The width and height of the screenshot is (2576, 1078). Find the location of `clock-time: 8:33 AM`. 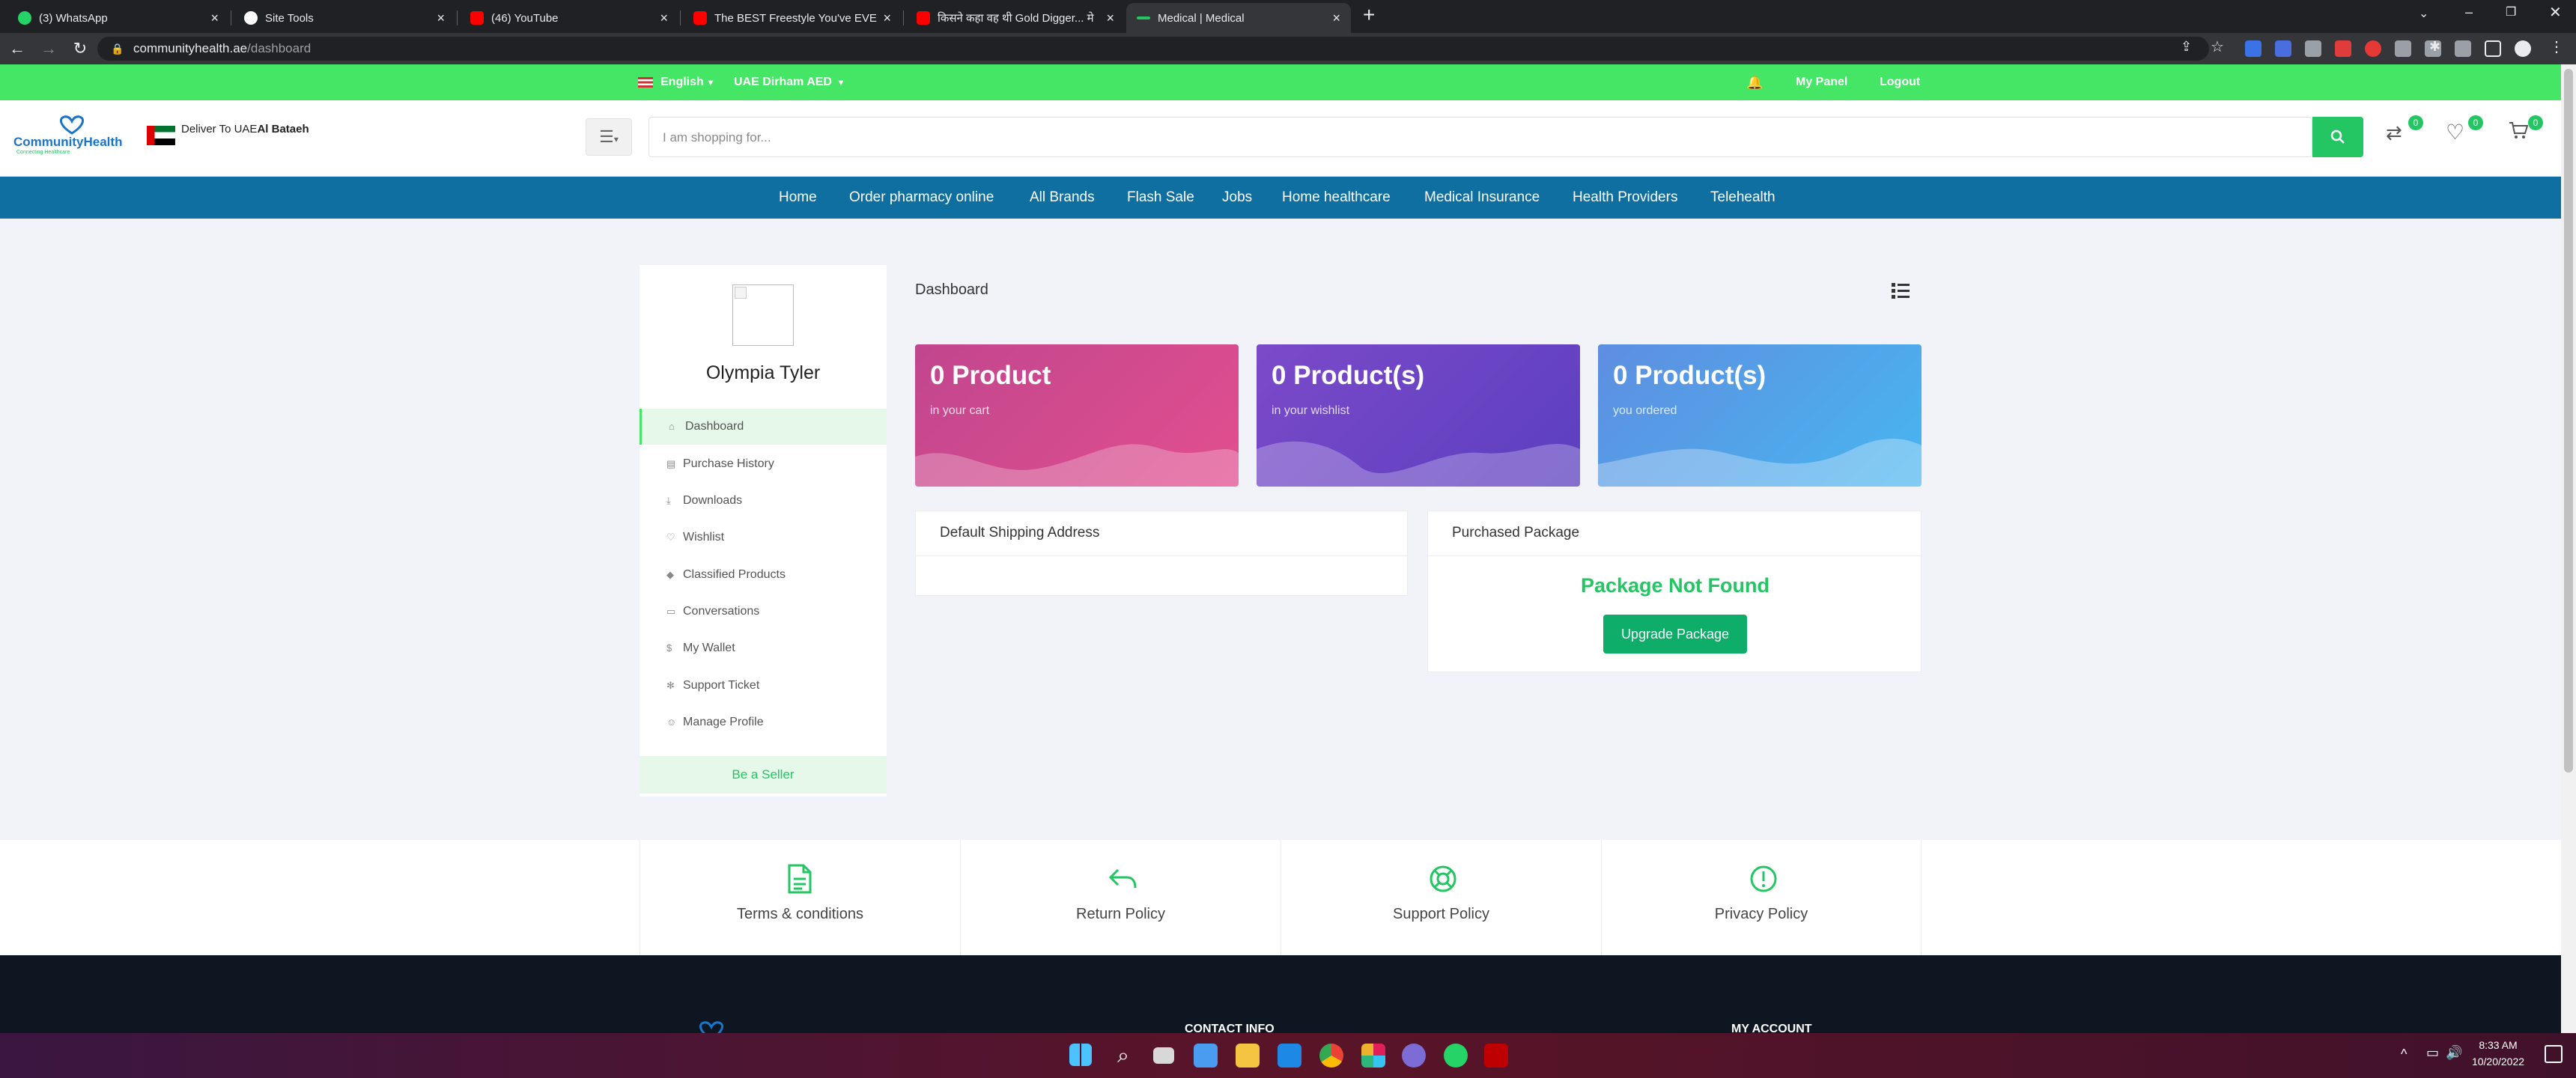

clock-time: 8:33 AM is located at coordinates (2498, 1045).